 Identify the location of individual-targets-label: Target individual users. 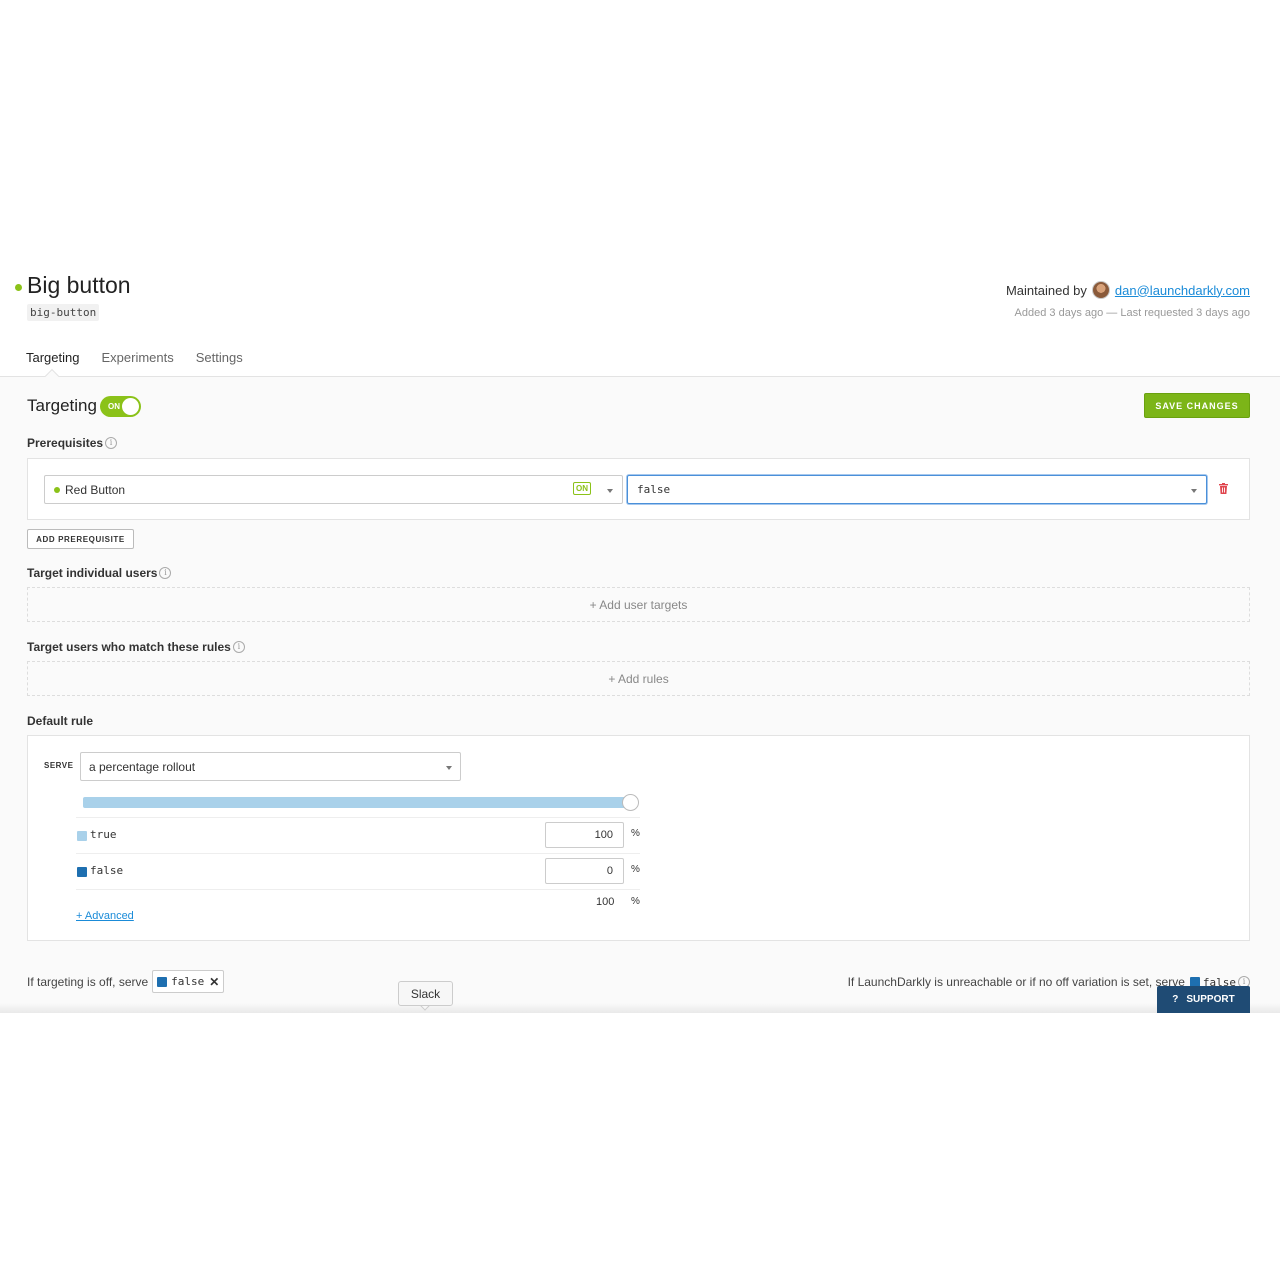
(92, 573).